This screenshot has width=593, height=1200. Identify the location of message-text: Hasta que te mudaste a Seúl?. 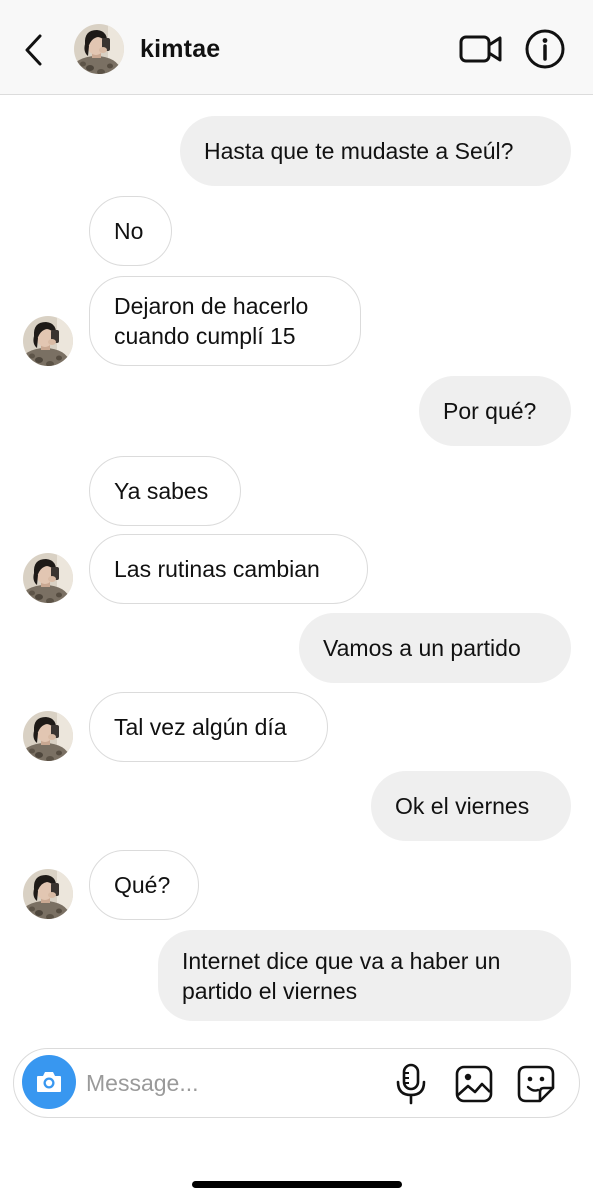
(359, 151).